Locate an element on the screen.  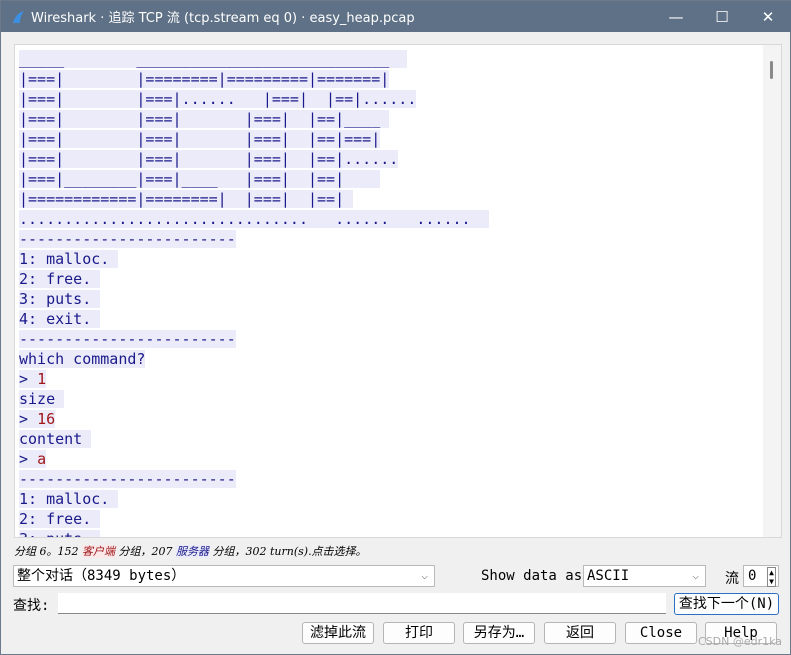
print-button: 打印 is located at coordinates (419, 633).